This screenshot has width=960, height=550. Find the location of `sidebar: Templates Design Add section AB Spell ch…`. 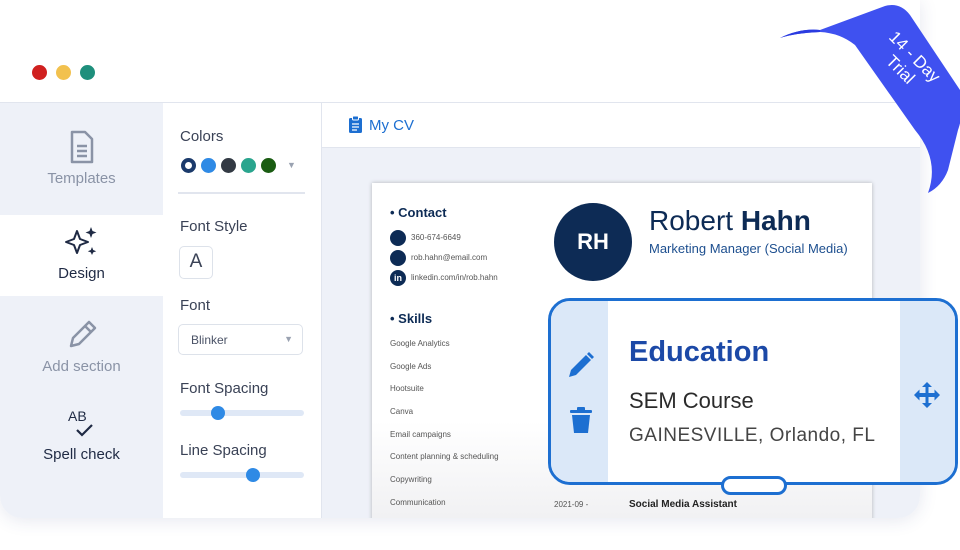

sidebar: Templates Design Add section AB Spell ch… is located at coordinates (81, 310).